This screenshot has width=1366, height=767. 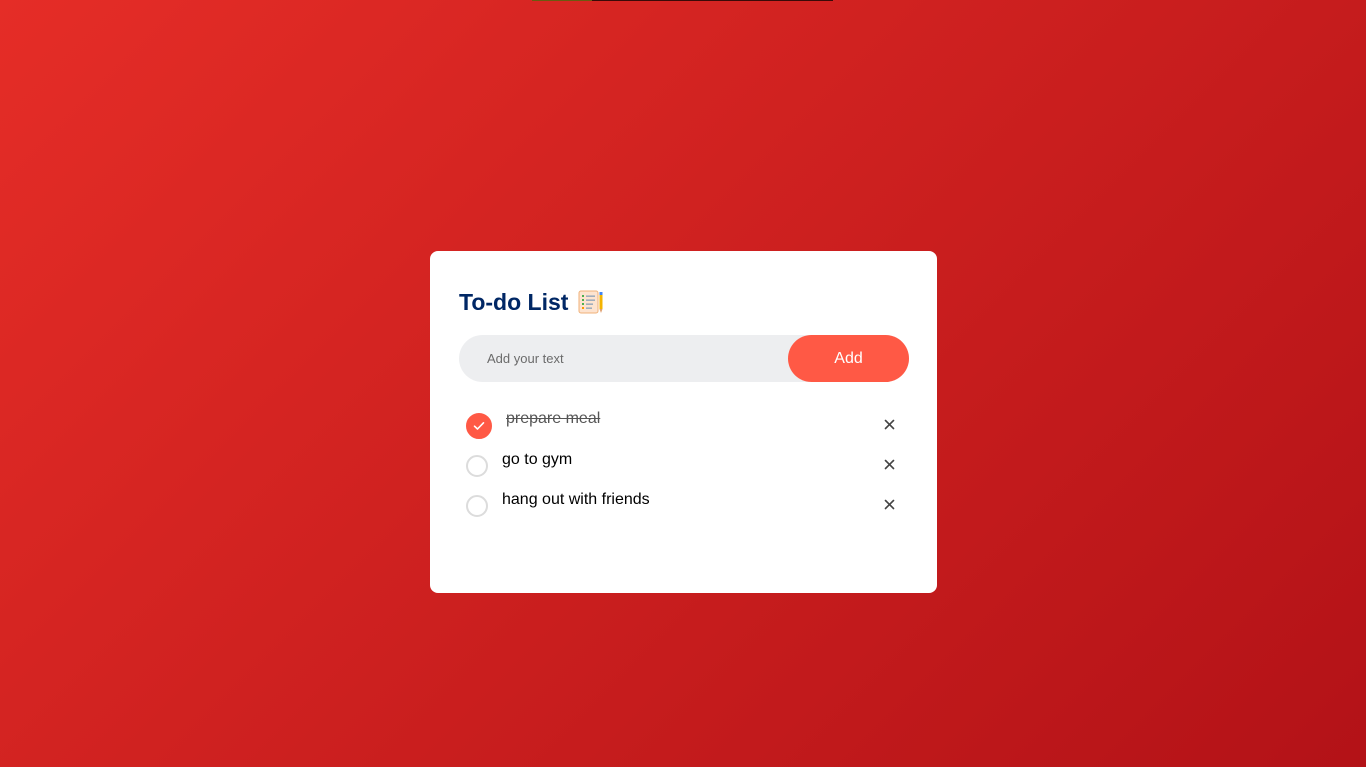 I want to click on title-row: To-do List, so click(x=683, y=302).